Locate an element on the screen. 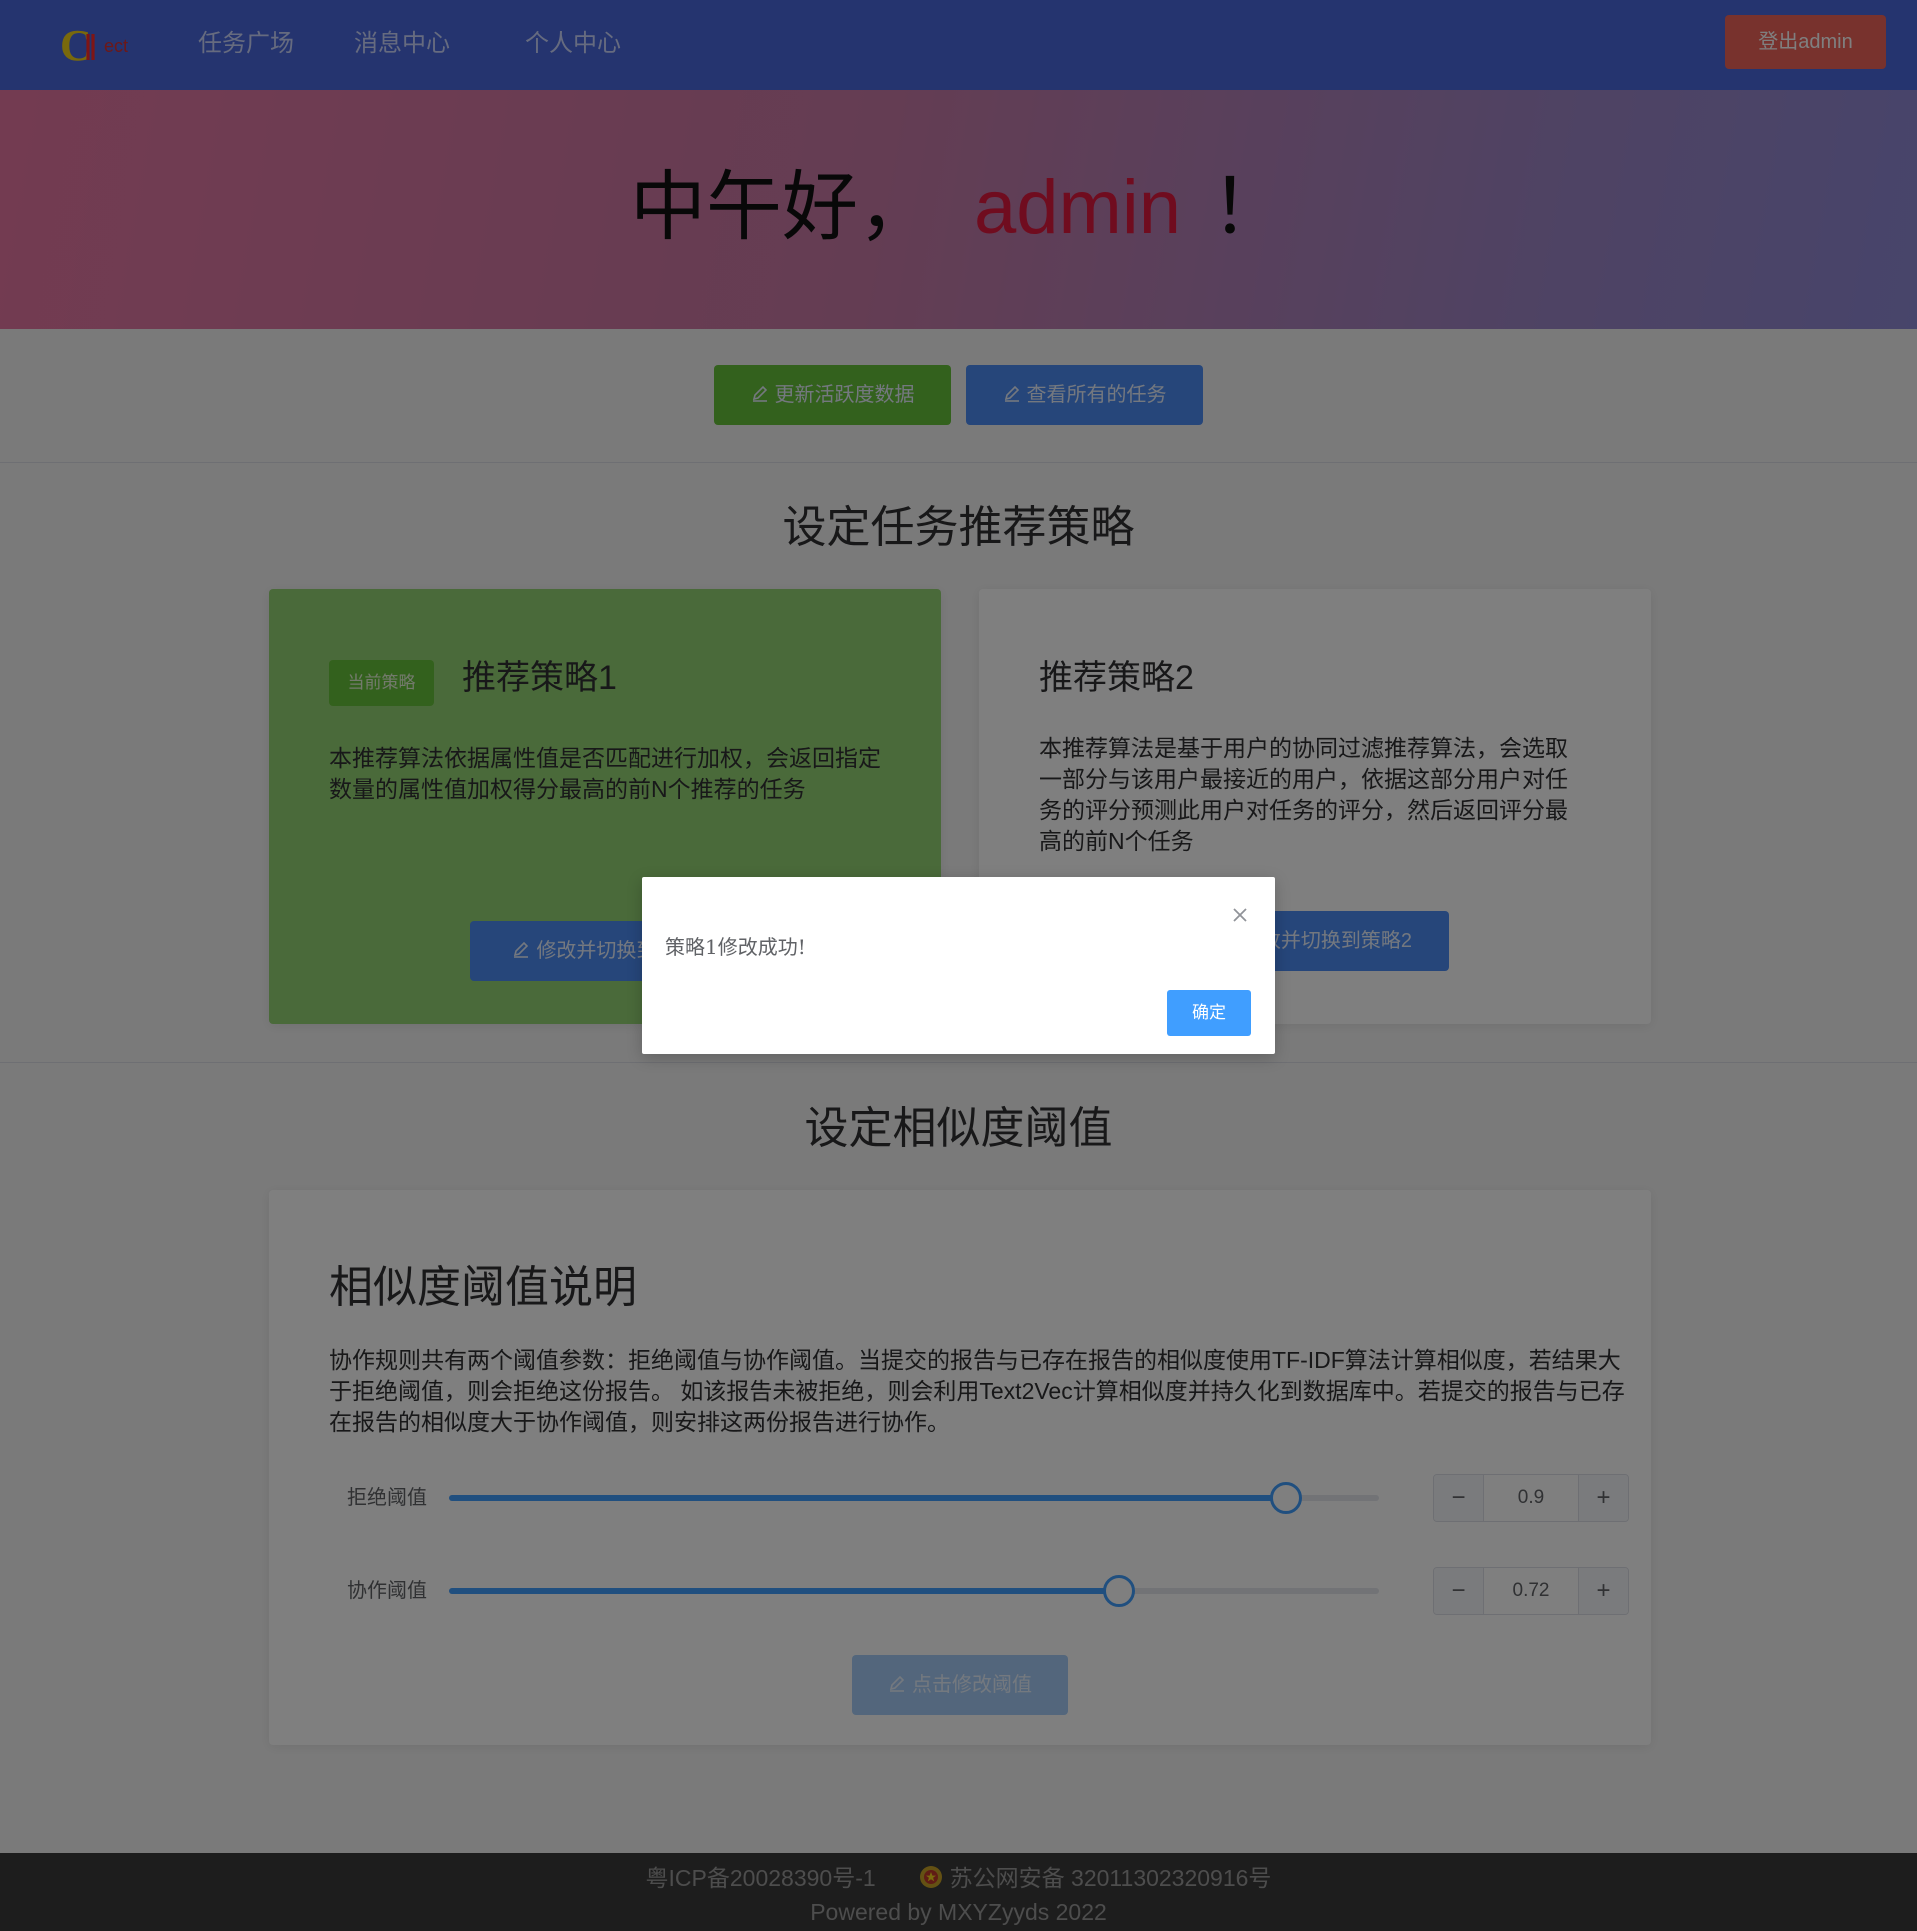 The width and height of the screenshot is (1917, 1931). close-icon is located at coordinates (1240, 915).